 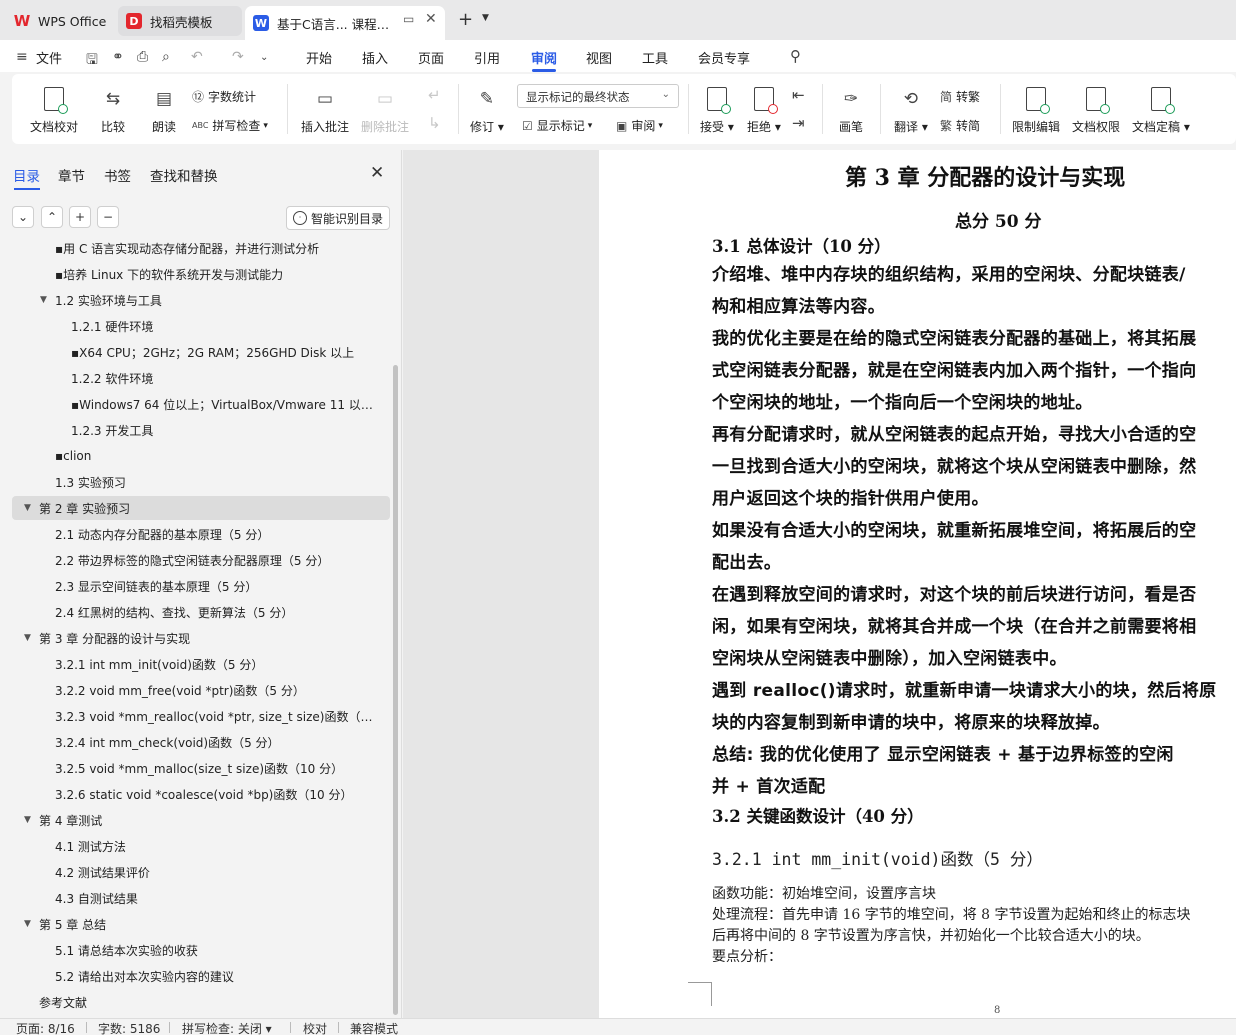 What do you see at coordinates (377, 173) in the screenshot?
I see `close-icon: ✕` at bounding box center [377, 173].